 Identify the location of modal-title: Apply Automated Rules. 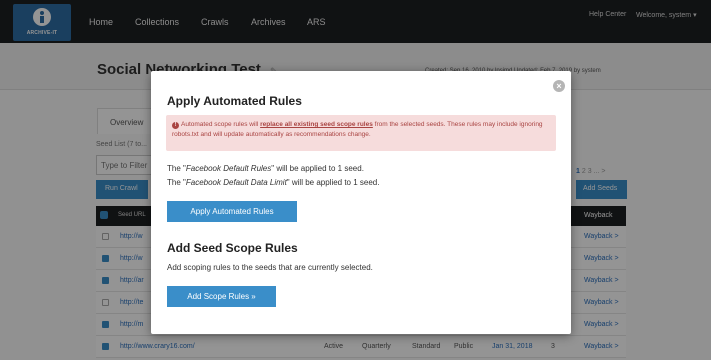
(234, 101).